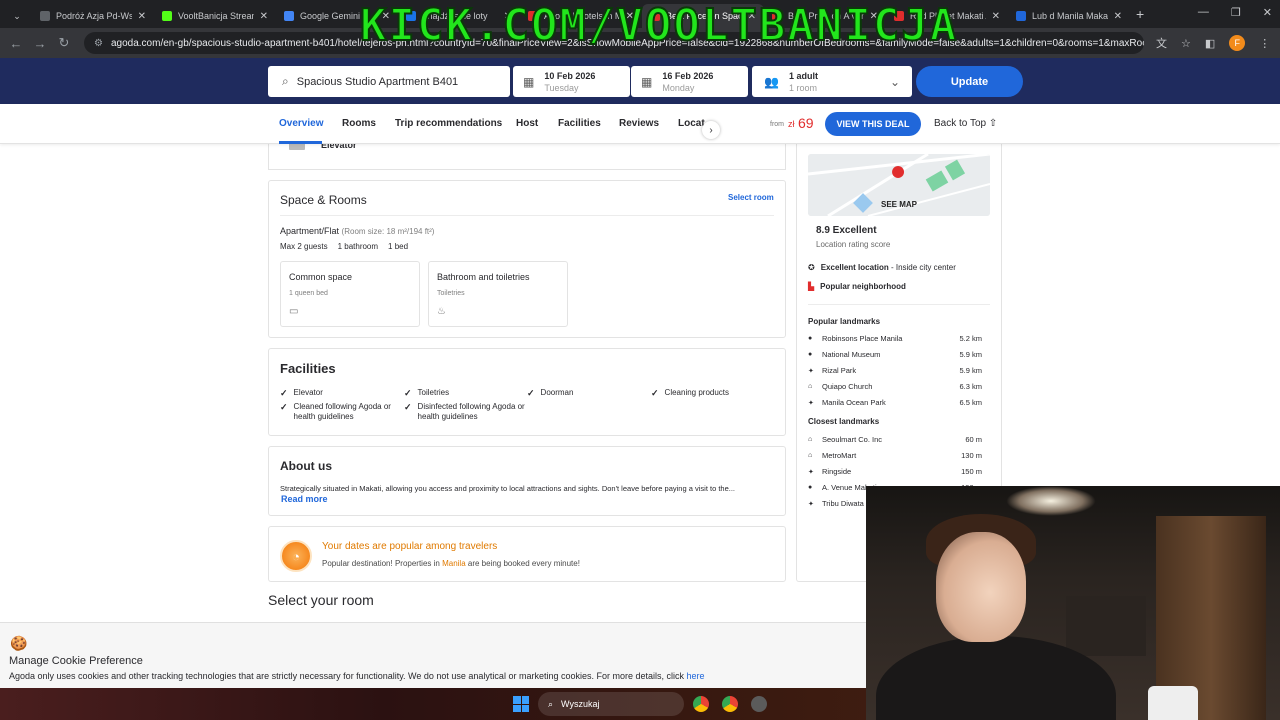  What do you see at coordinates (1140, 14) in the screenshot?
I see `new-tab-icon: +` at bounding box center [1140, 14].